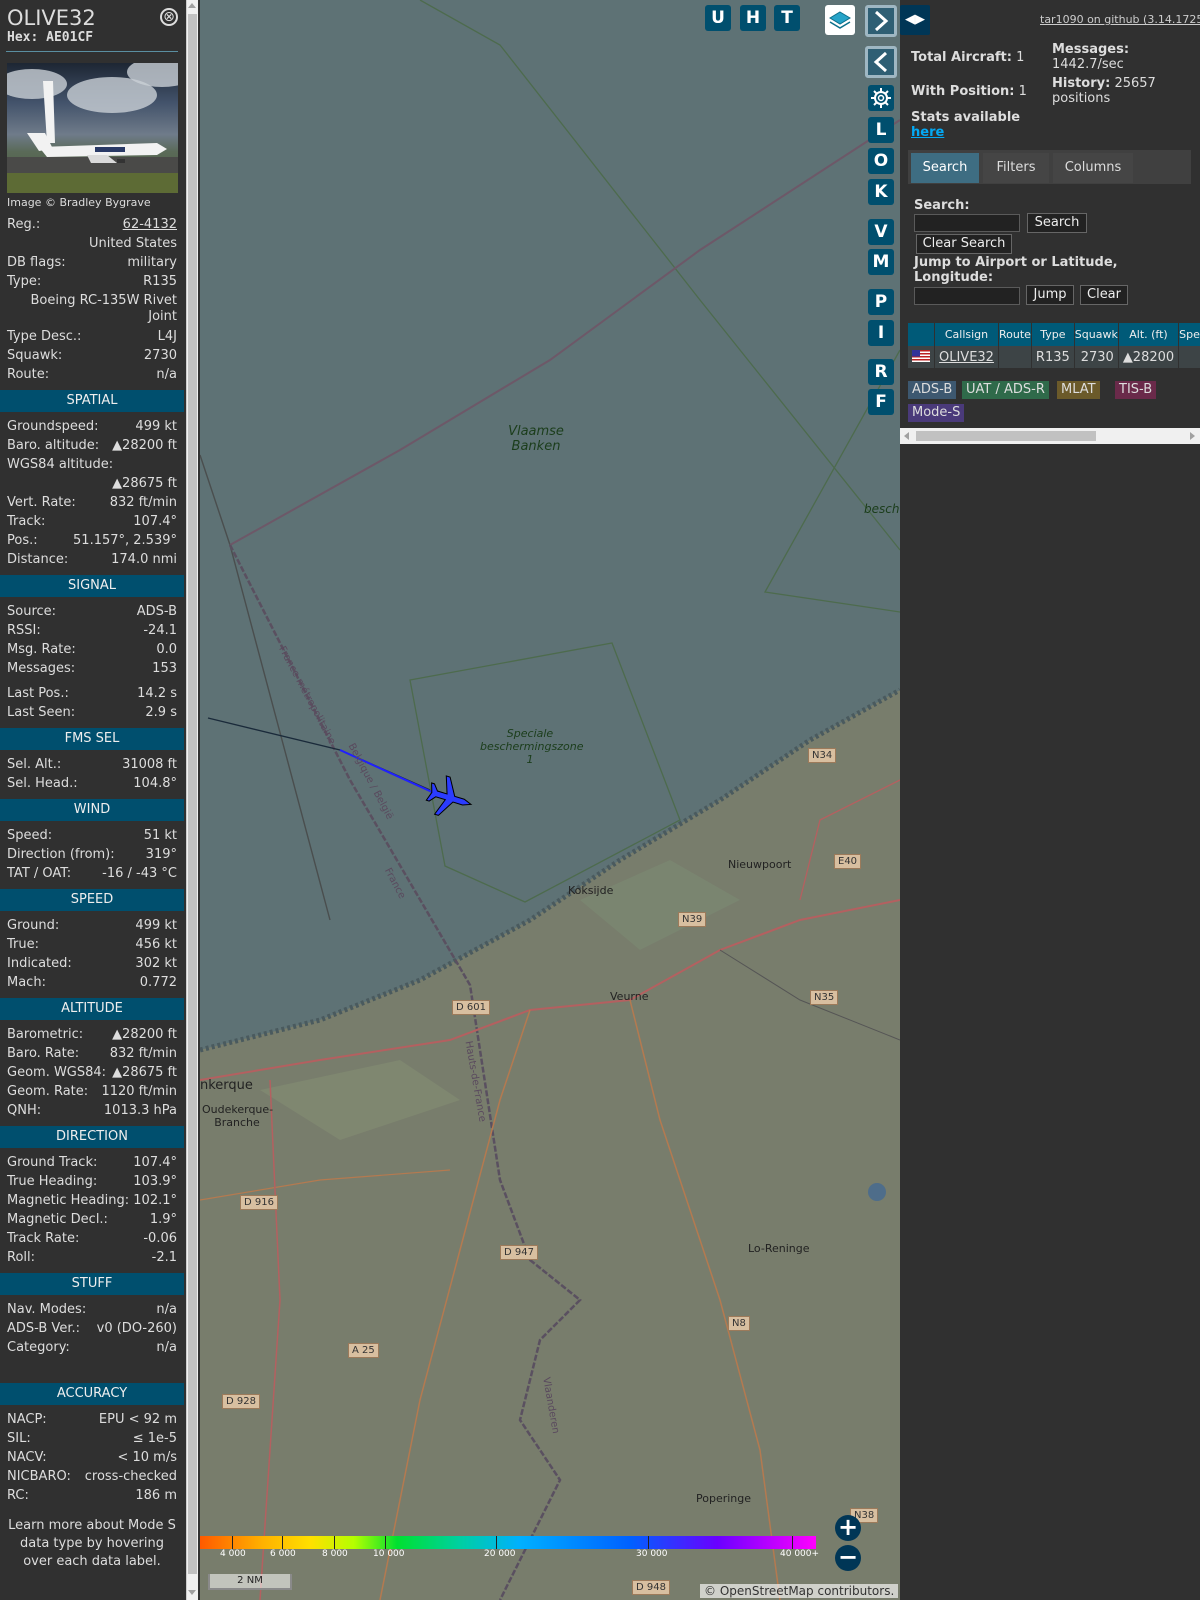  I want to click on clear-search-button: Clear Search, so click(964, 244).